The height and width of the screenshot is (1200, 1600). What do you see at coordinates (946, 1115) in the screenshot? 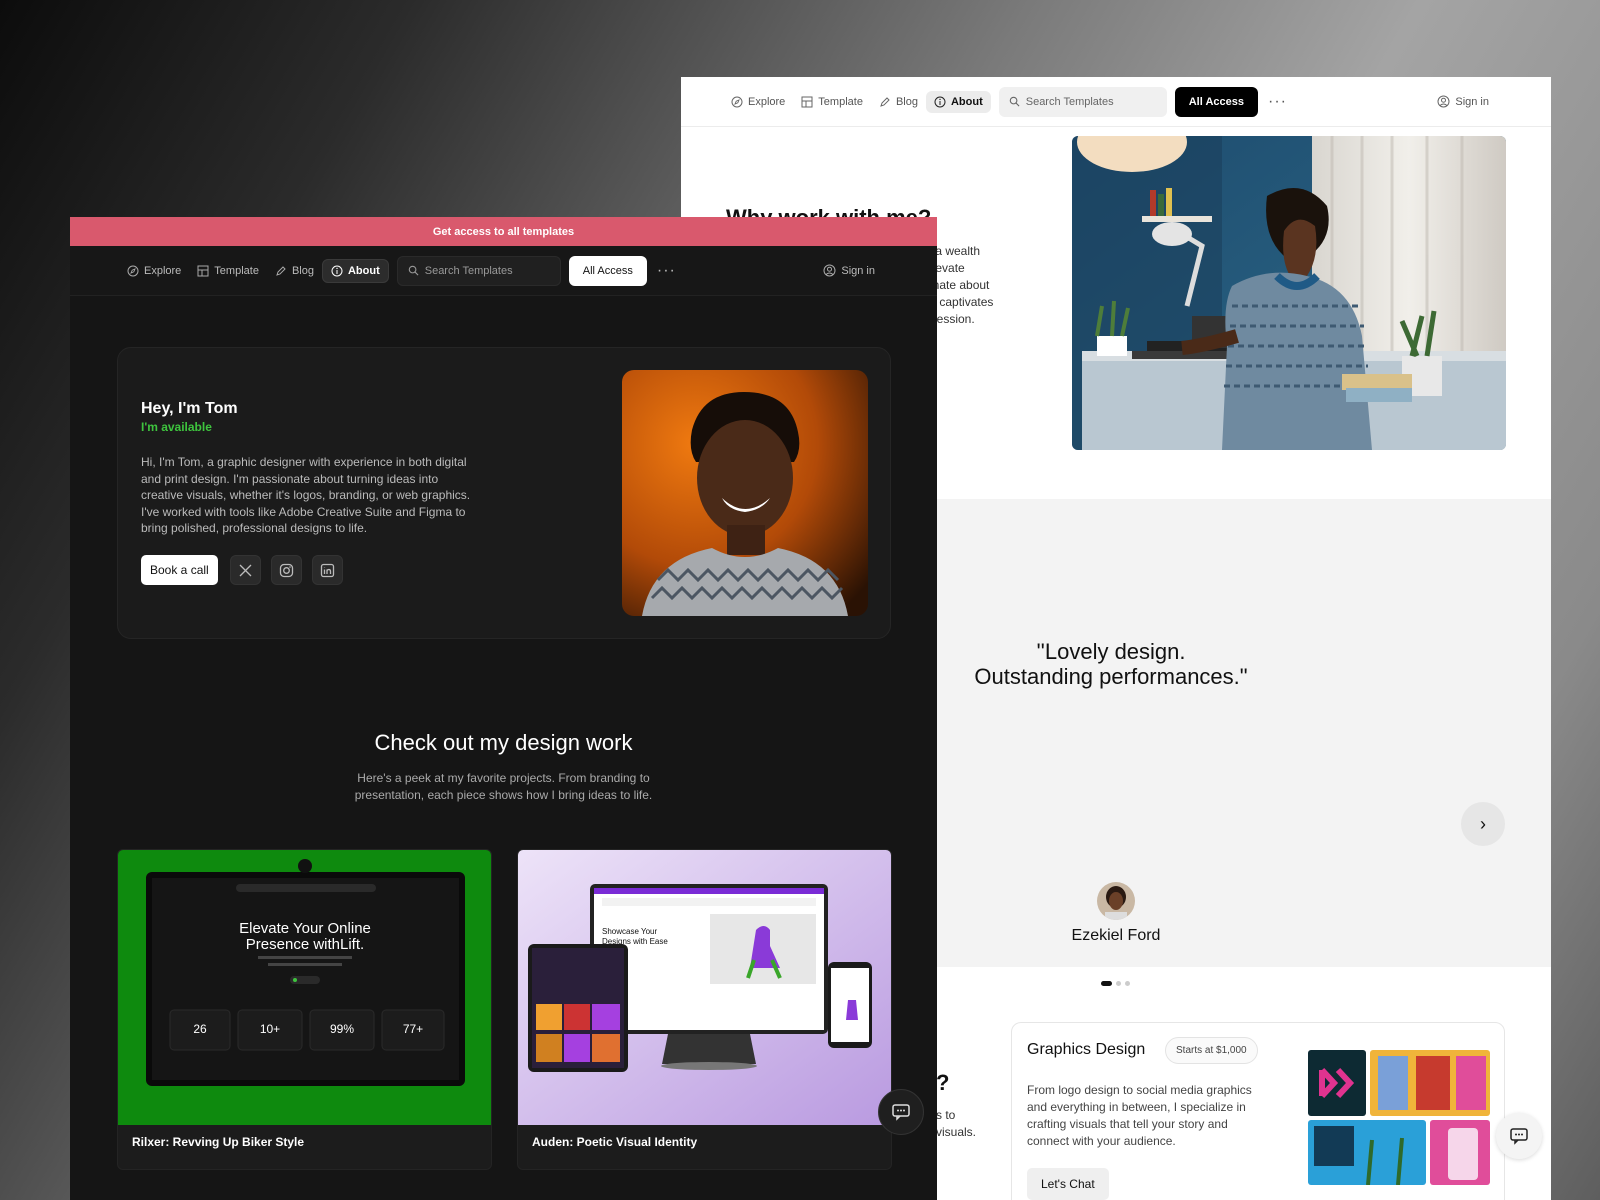
I see `services-text-line: s to` at bounding box center [946, 1115].